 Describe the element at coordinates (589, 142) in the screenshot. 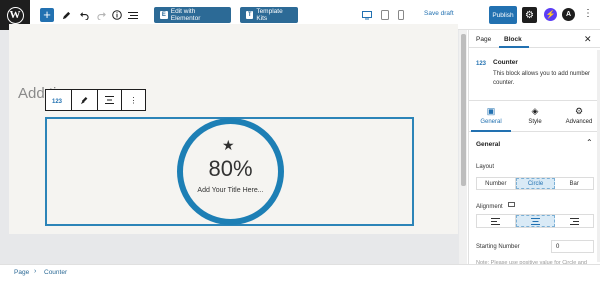

I see `chevron-up-icon: ⌃` at that location.